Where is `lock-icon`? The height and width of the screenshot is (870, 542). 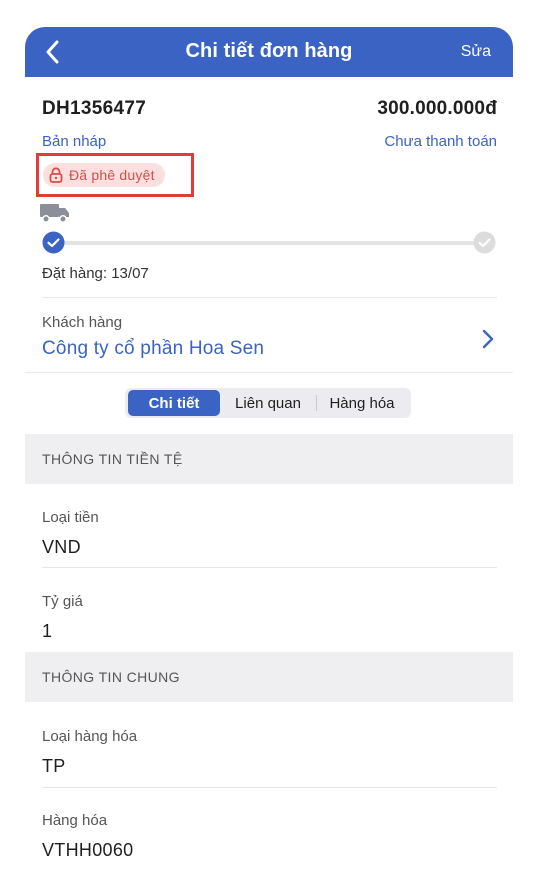 lock-icon is located at coordinates (56, 175).